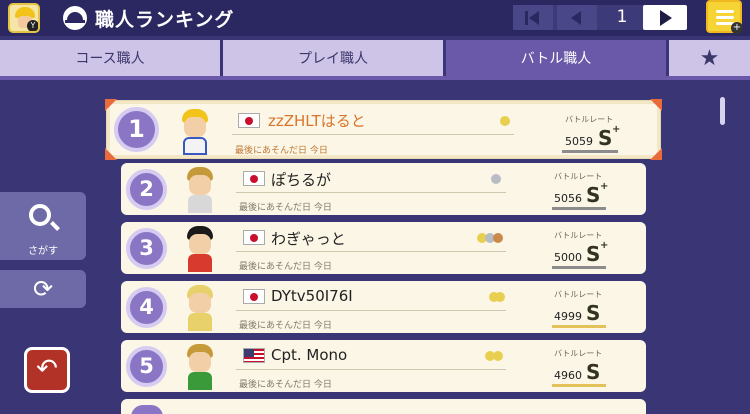 The width and height of the screenshot is (750, 414). What do you see at coordinates (24, 18) in the screenshot?
I see `user-avatar: Y` at bounding box center [24, 18].